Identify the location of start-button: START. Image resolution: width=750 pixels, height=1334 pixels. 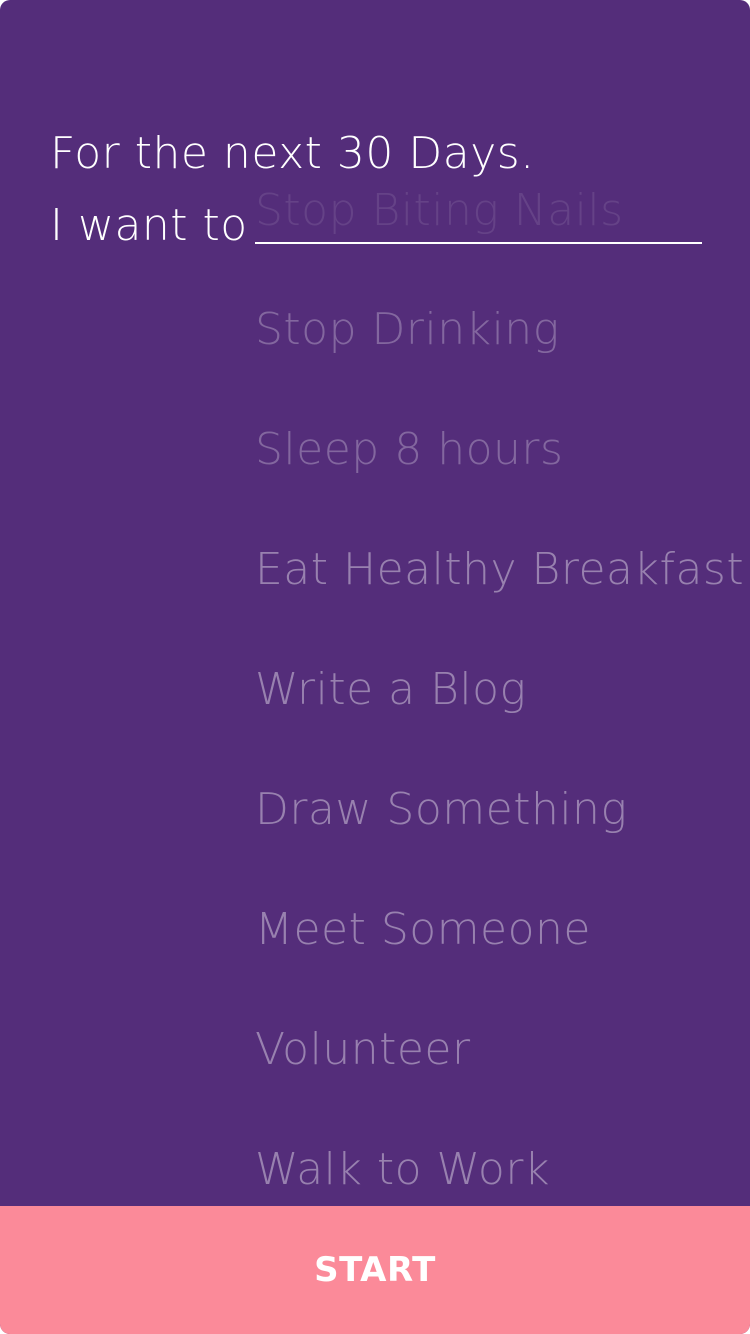
(375, 1270).